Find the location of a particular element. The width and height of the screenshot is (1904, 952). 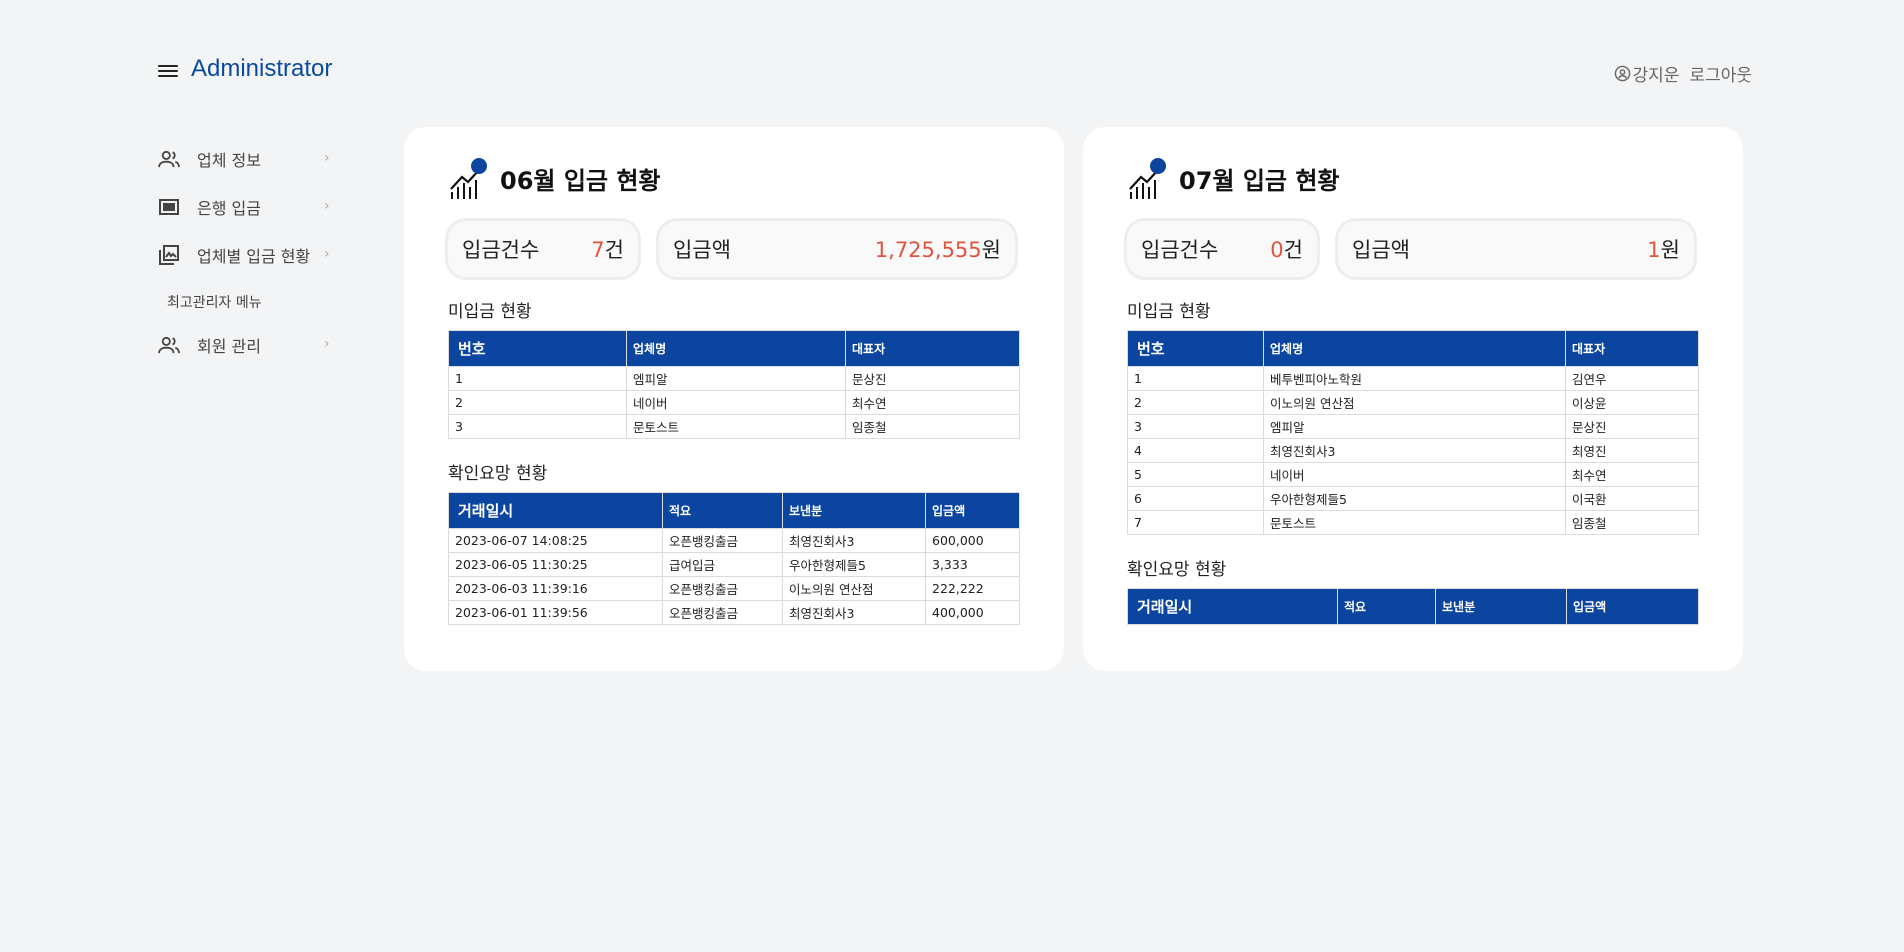

app-title: Administrator is located at coordinates (261, 69).